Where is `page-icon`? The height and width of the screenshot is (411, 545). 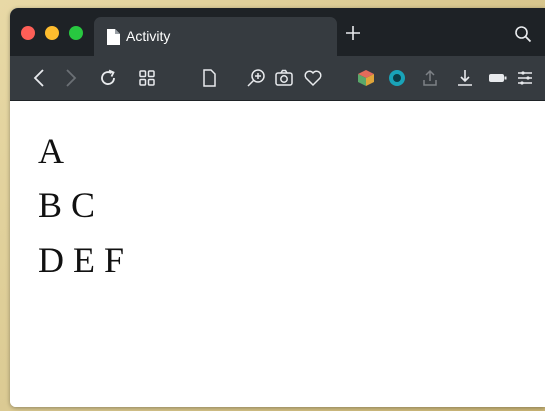 page-icon is located at coordinates (209, 78).